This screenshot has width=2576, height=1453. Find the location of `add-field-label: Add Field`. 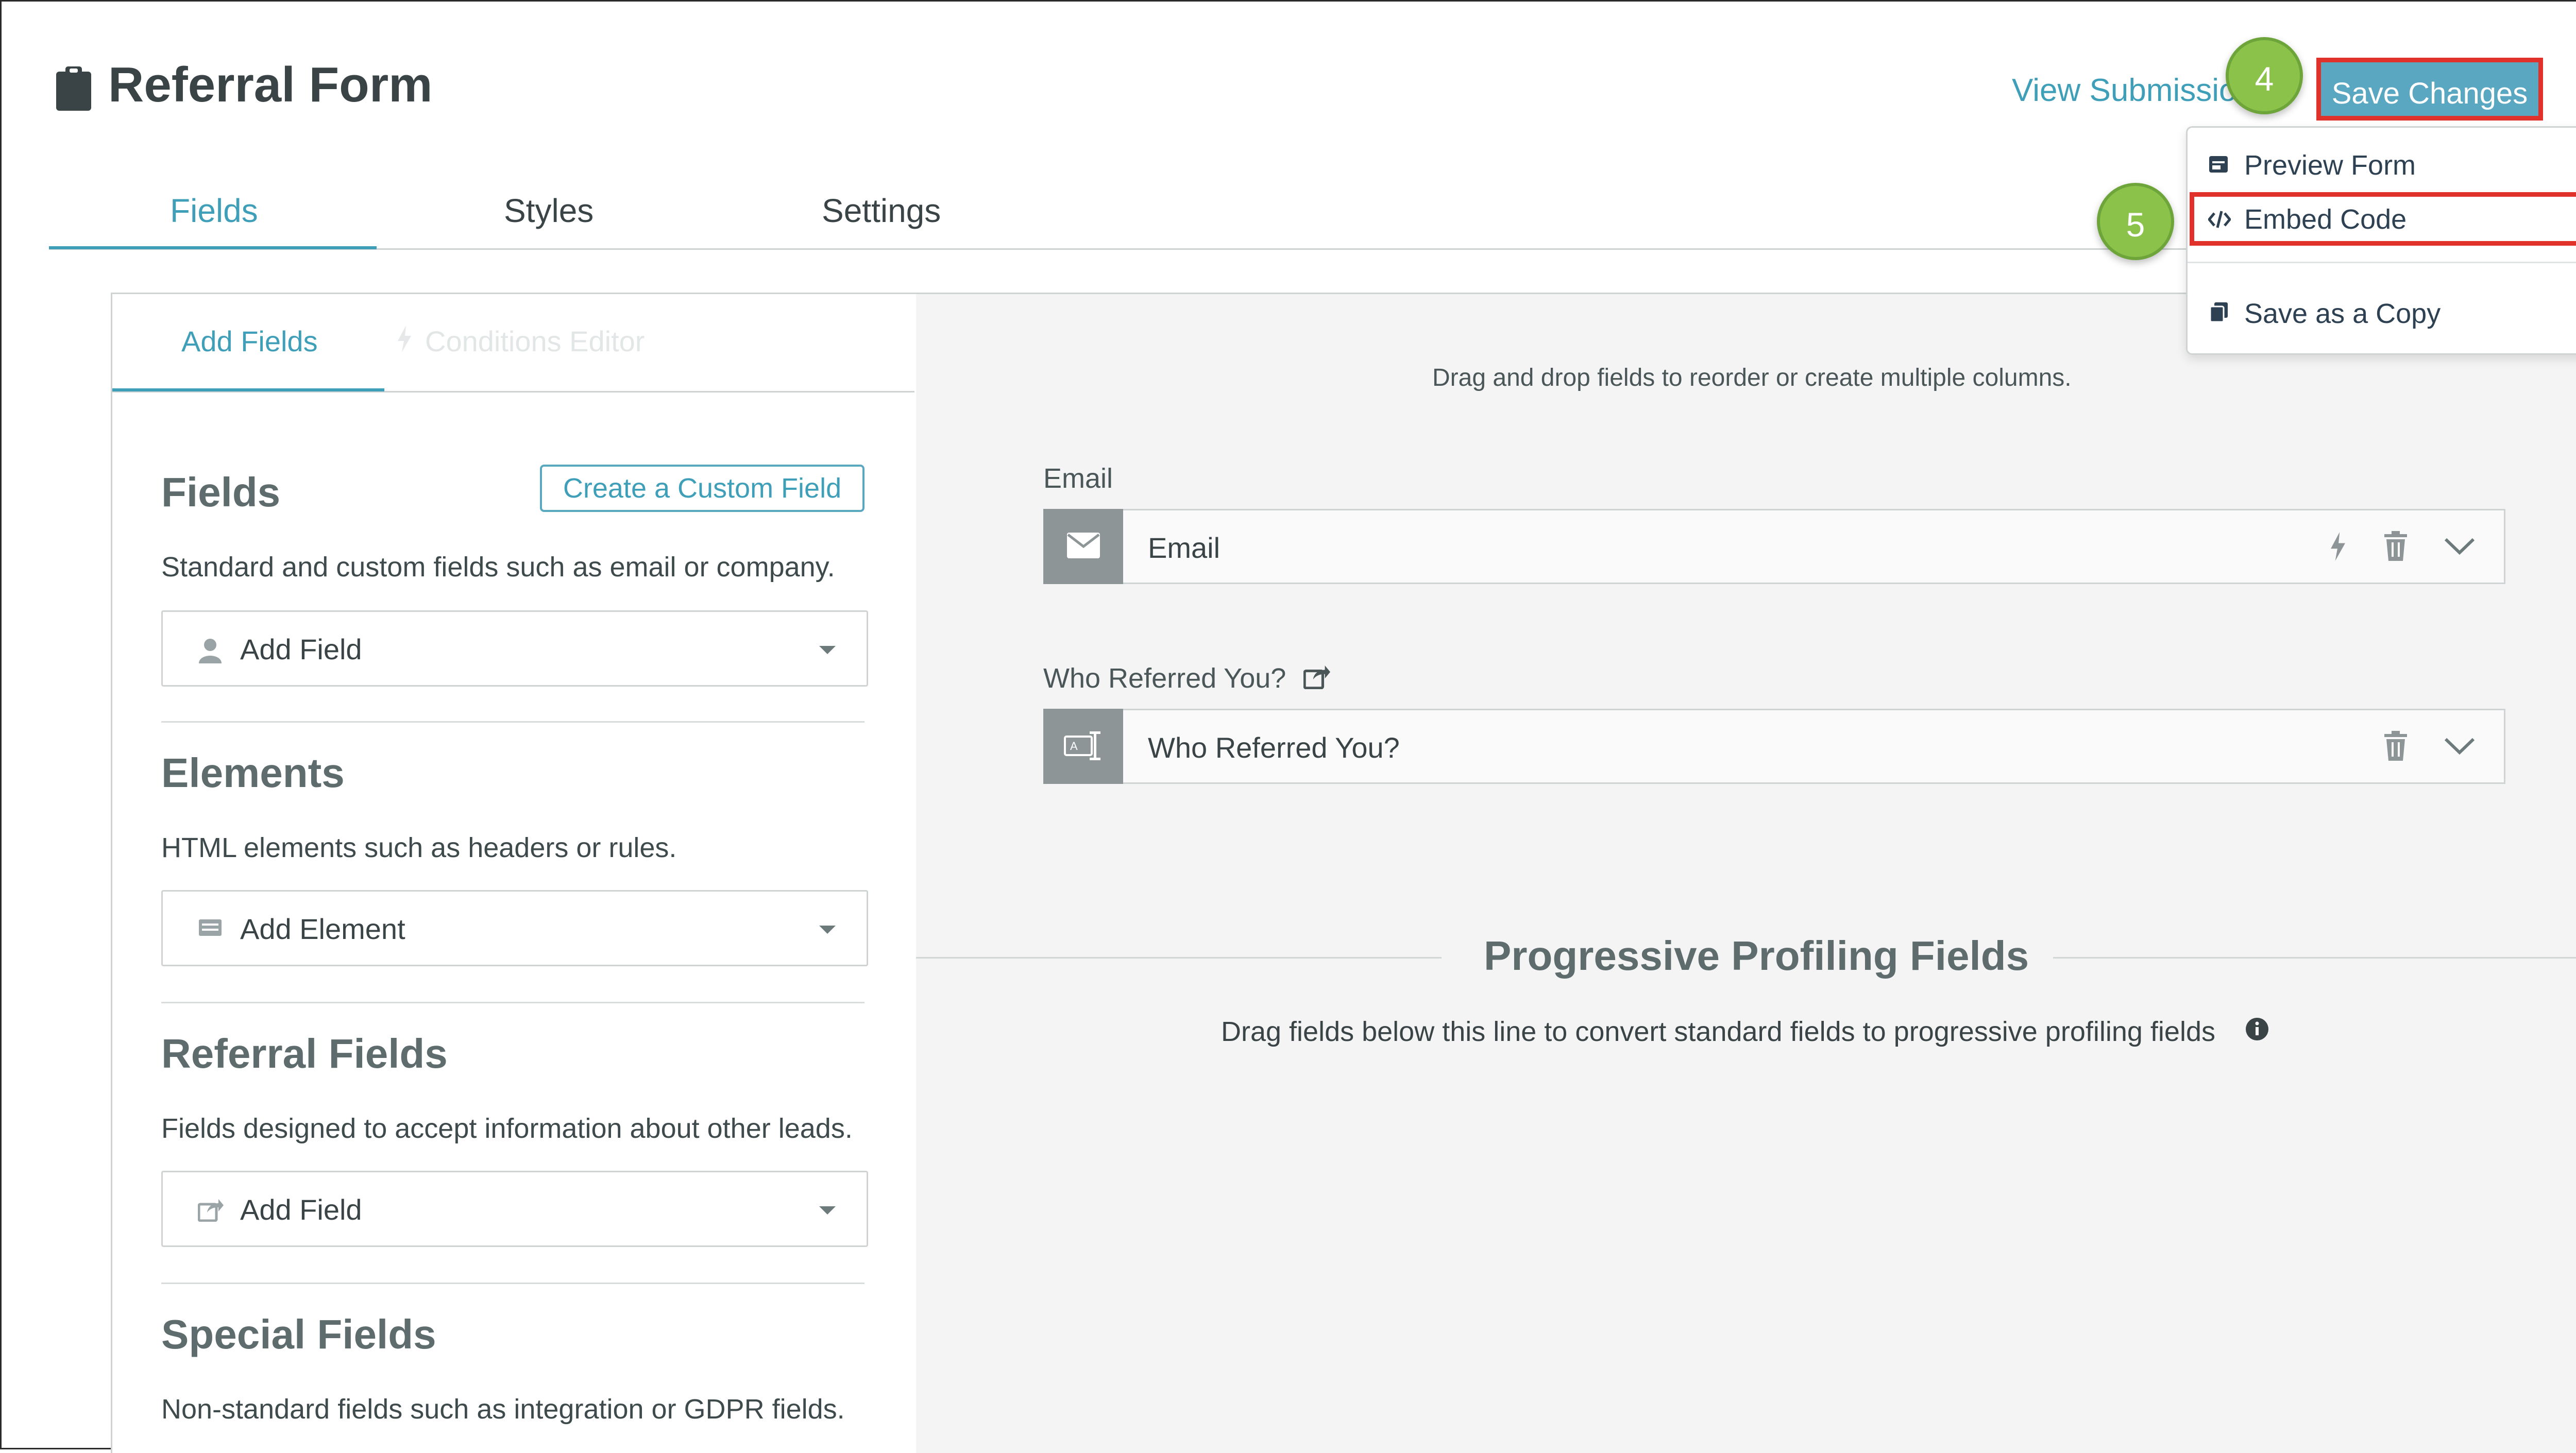

add-field-label: Add Field is located at coordinates (301, 649).